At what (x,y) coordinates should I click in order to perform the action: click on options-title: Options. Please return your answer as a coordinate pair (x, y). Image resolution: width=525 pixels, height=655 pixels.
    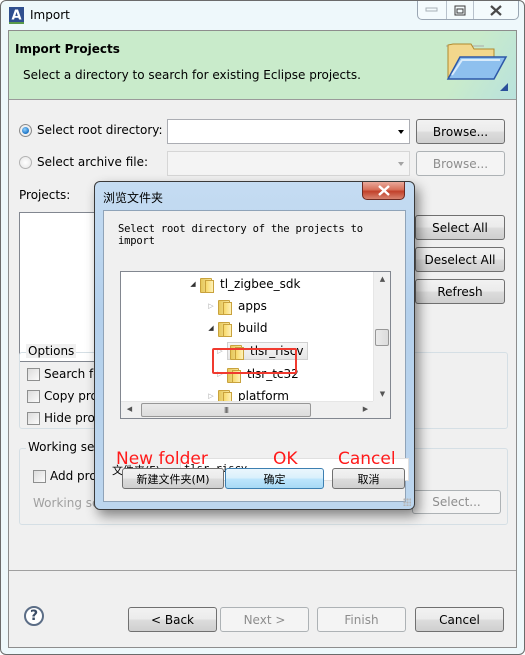
    Looking at the image, I should click on (51, 351).